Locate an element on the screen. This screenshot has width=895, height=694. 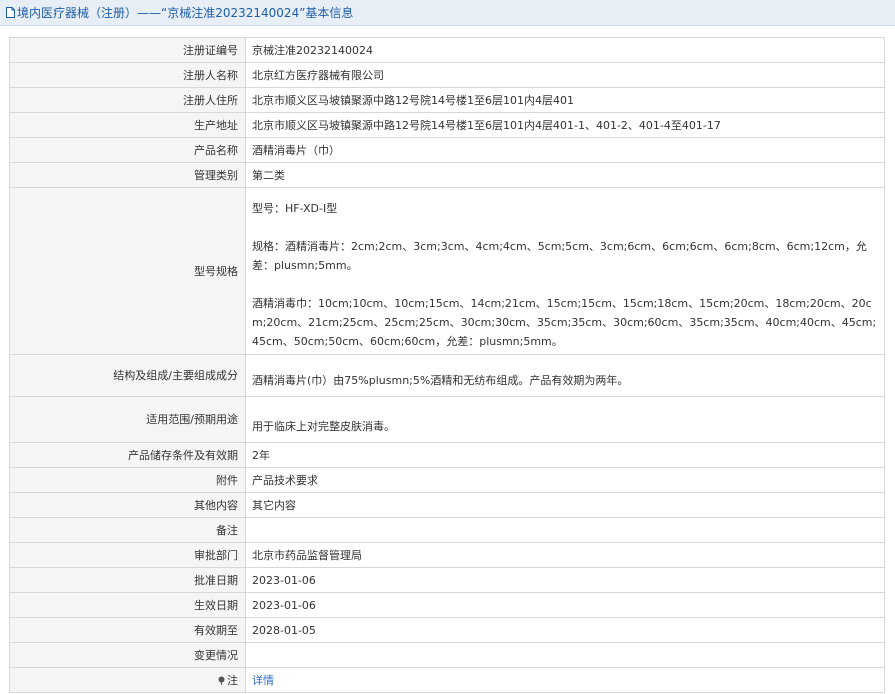
value-attachment: 产品技术要求 is located at coordinates (565, 480).